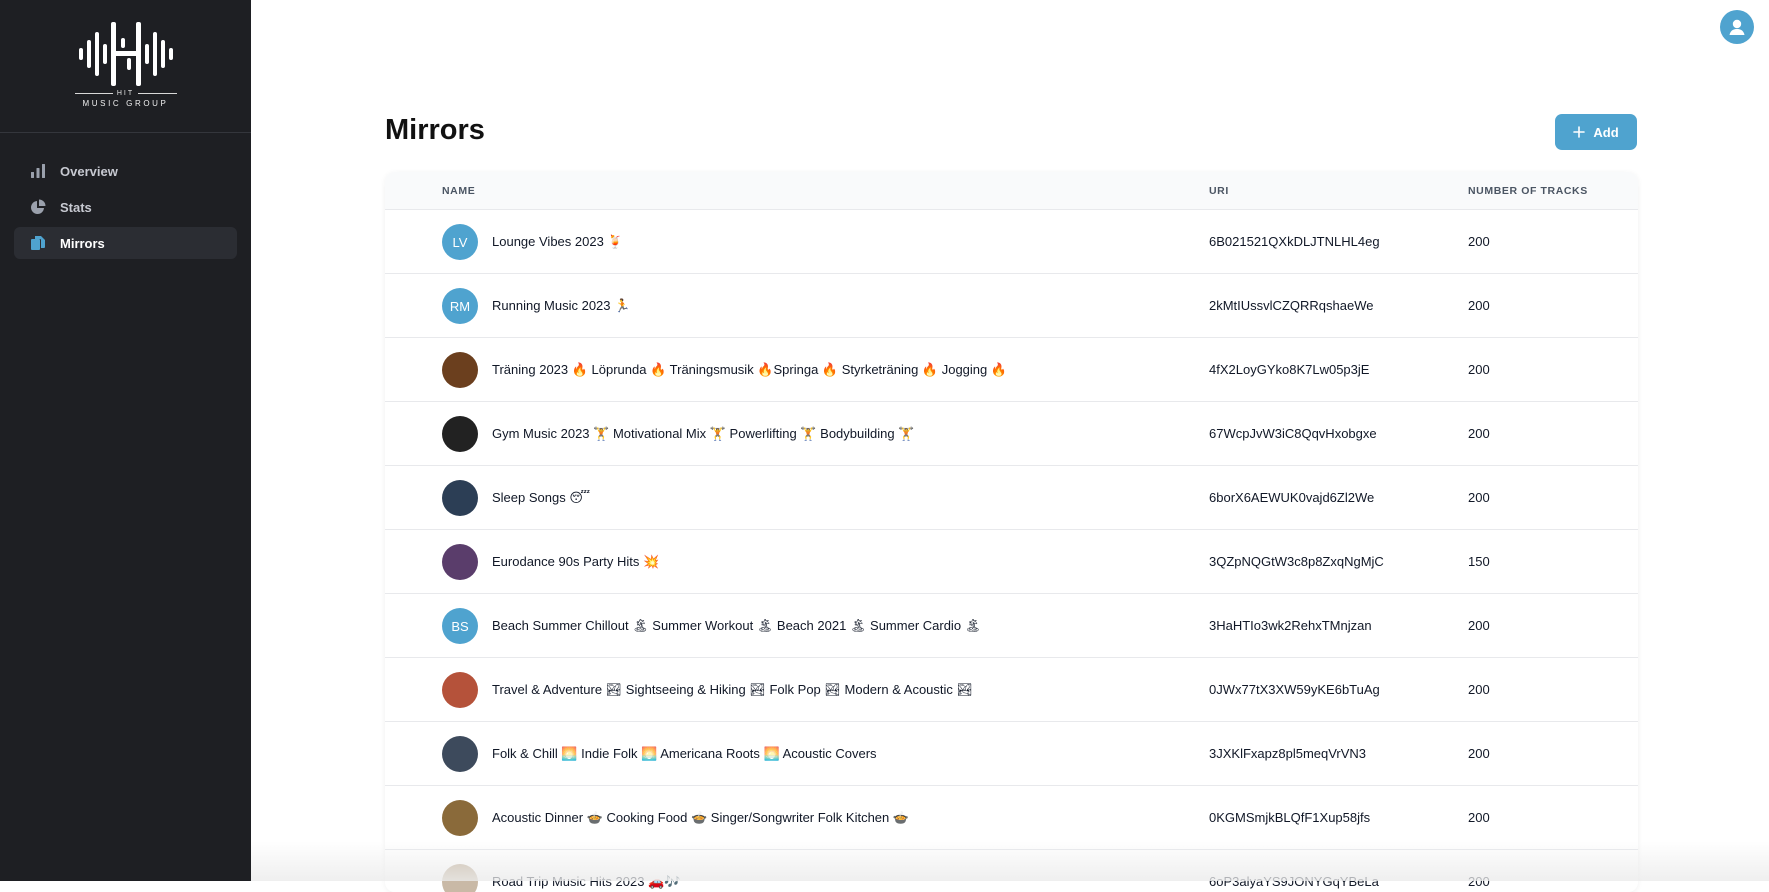  I want to click on plus-icon, so click(1579, 132).